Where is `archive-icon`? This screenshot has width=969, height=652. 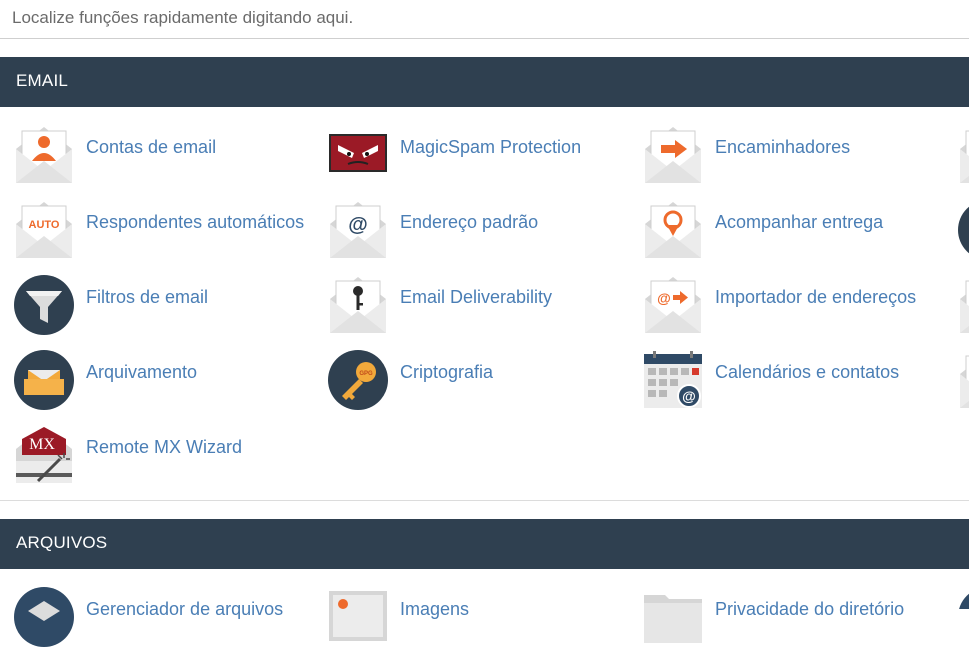
archive-icon is located at coordinates (44, 380).